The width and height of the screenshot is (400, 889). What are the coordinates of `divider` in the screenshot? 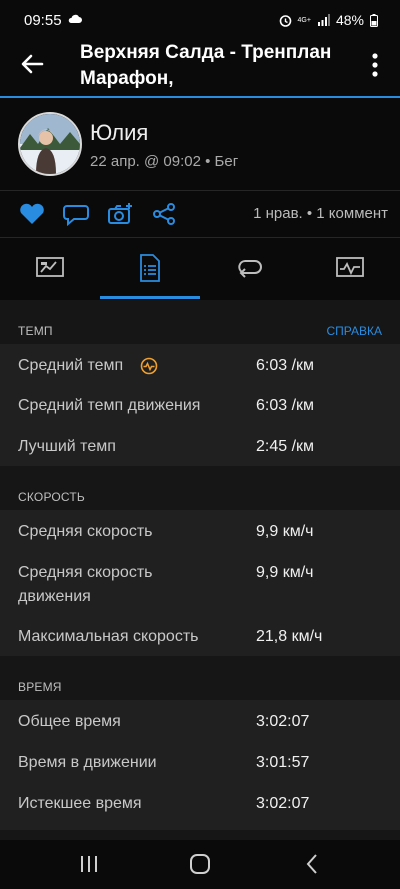 It's located at (200, 190).